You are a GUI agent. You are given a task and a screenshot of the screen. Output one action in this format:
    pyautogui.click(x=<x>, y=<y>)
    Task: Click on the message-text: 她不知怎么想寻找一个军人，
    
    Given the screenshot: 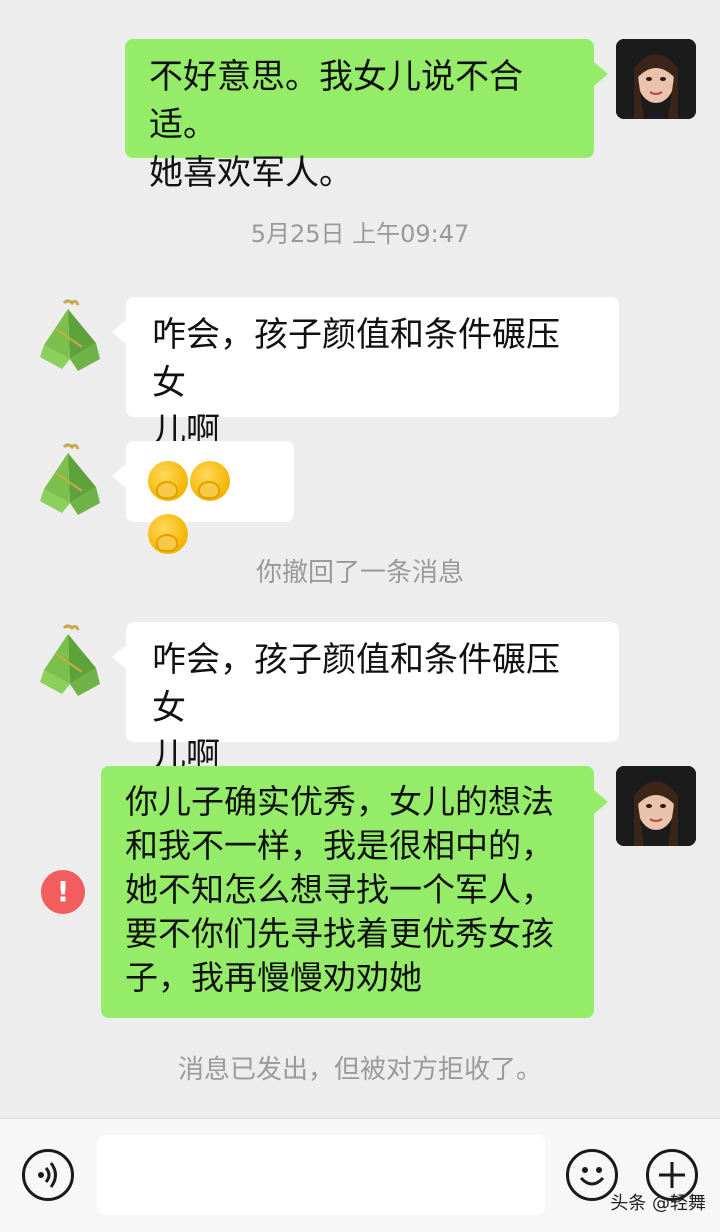 What is the action you would take?
    pyautogui.click(x=339, y=889)
    